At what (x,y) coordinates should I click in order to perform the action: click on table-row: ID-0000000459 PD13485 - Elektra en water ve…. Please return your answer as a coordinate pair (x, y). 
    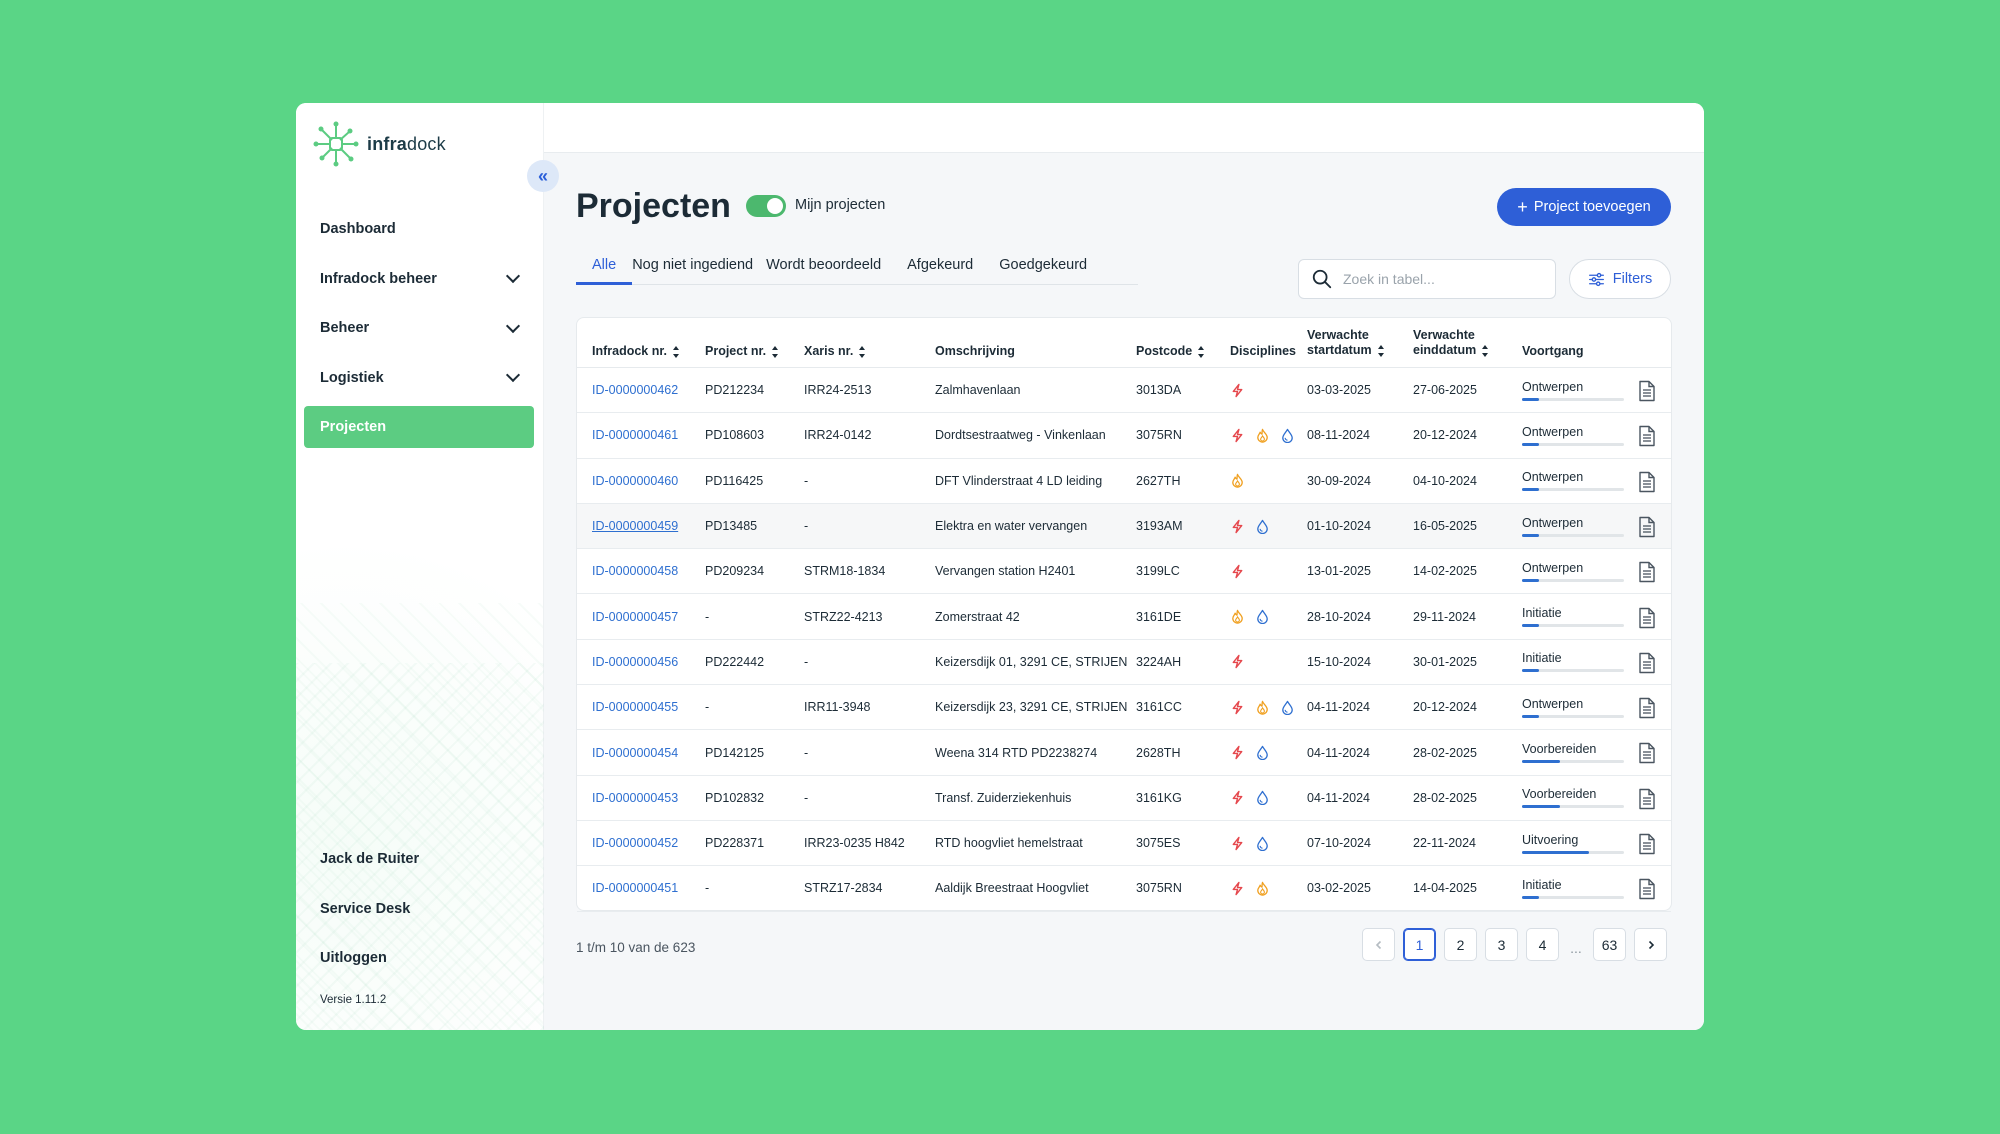
    Looking at the image, I should click on (1124, 526).